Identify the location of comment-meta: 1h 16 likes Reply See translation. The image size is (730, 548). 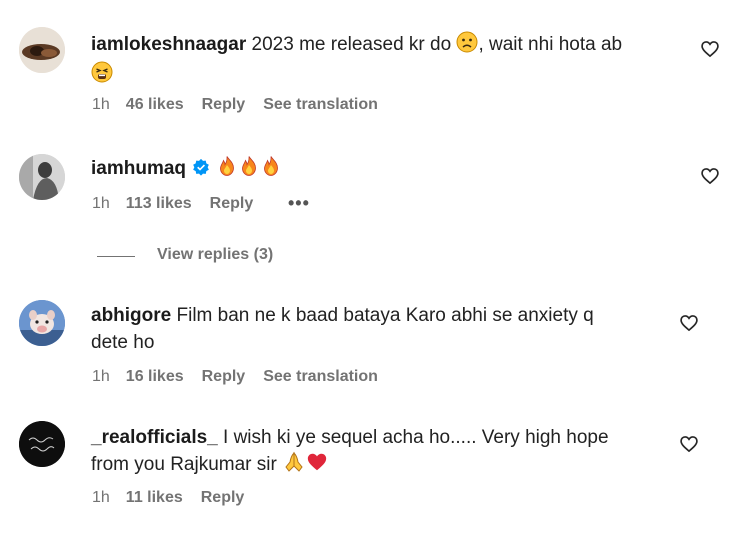
(244, 377).